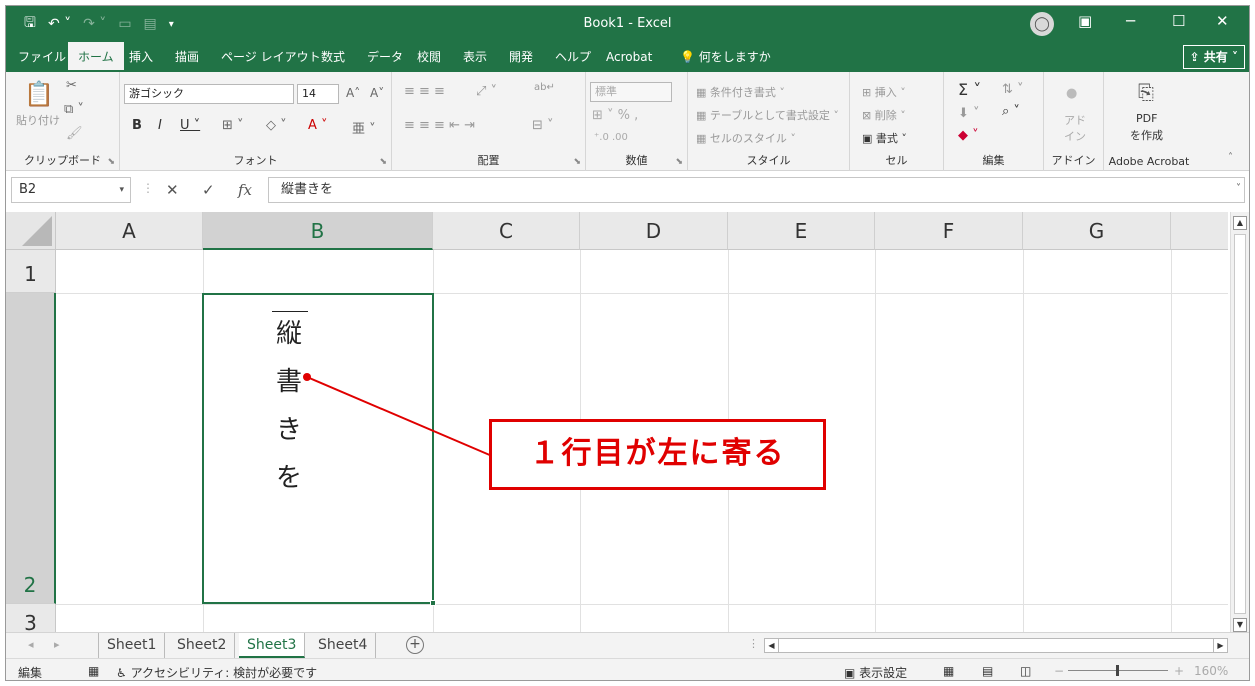  I want to click on enter-icon: ✓, so click(208, 190).